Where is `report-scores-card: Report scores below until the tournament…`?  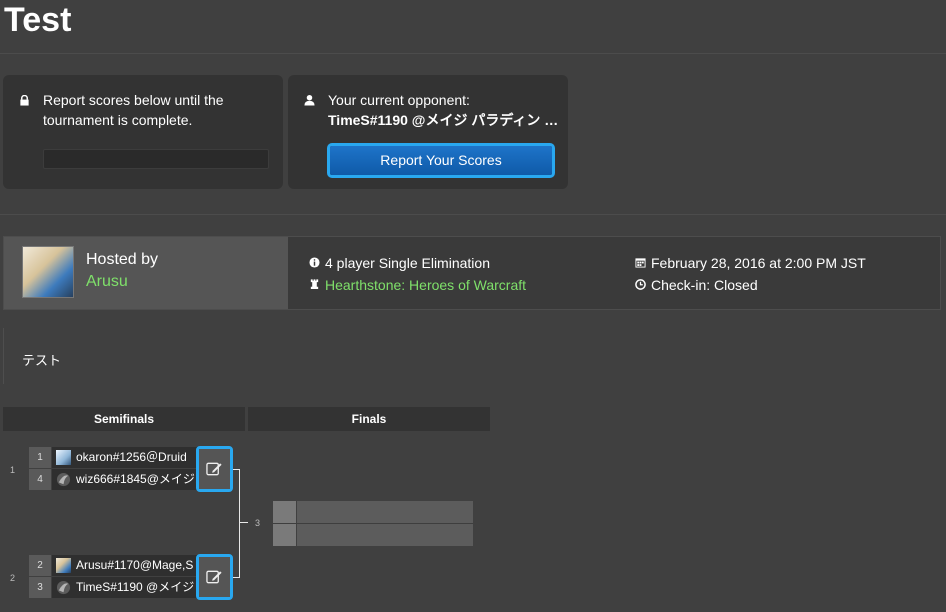
report-scores-card: Report scores below until the tournament… is located at coordinates (143, 132).